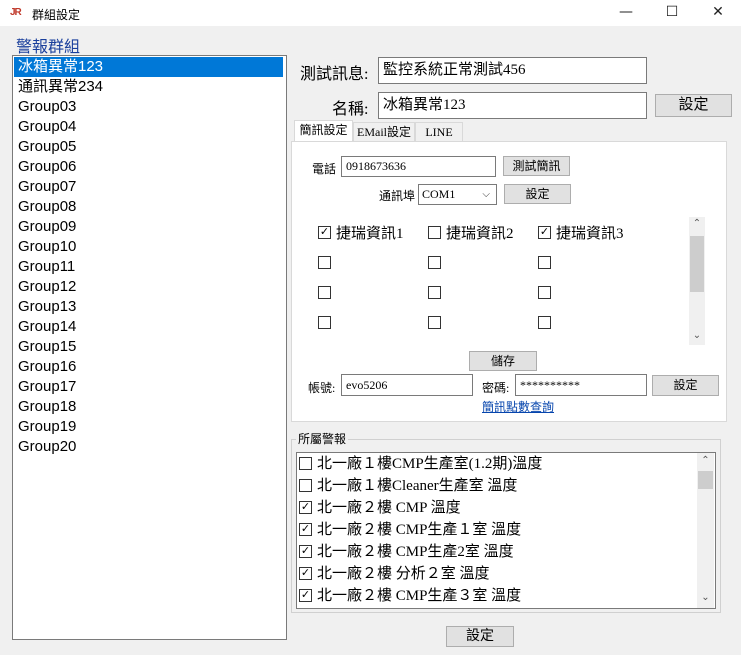 The height and width of the screenshot is (655, 741). I want to click on group-list-header: 警報群組, so click(48, 47).